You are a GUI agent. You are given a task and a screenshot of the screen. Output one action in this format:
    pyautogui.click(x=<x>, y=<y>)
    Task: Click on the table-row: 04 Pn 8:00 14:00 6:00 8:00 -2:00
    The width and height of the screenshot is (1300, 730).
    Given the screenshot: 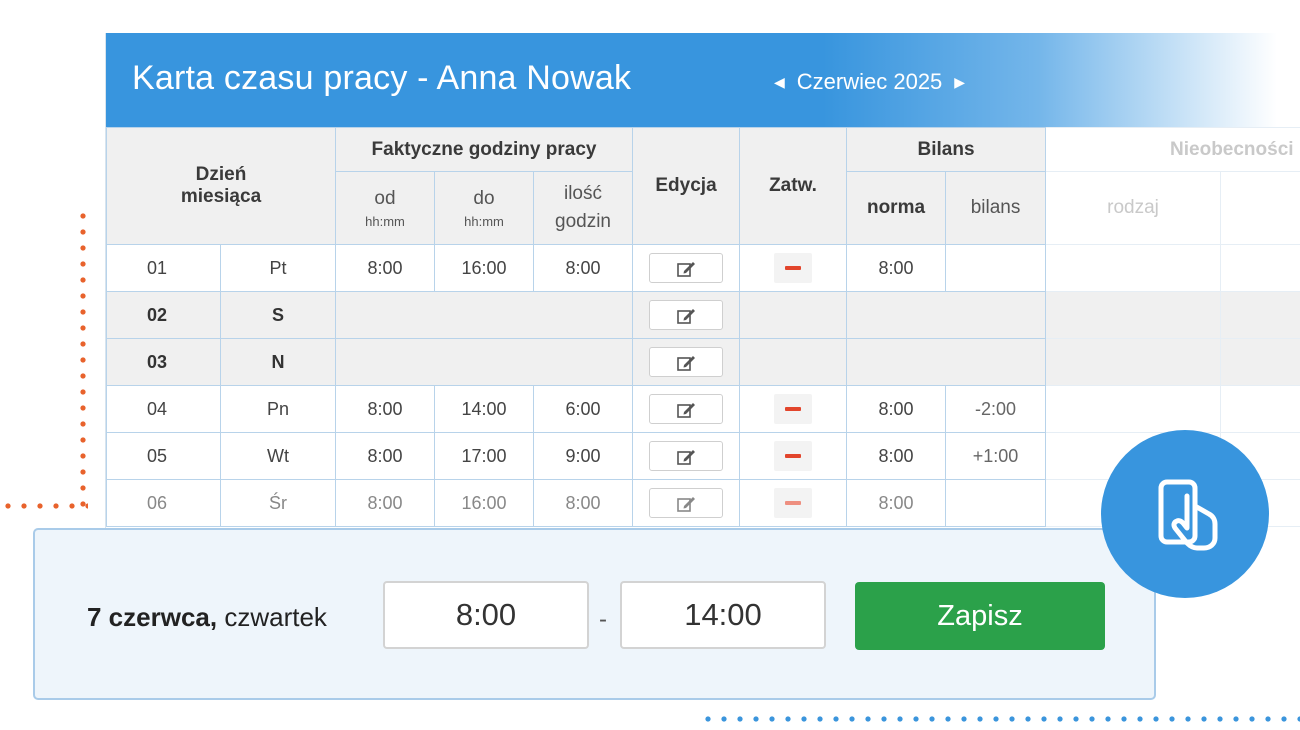 What is the action you would take?
    pyautogui.click(x=703, y=409)
    